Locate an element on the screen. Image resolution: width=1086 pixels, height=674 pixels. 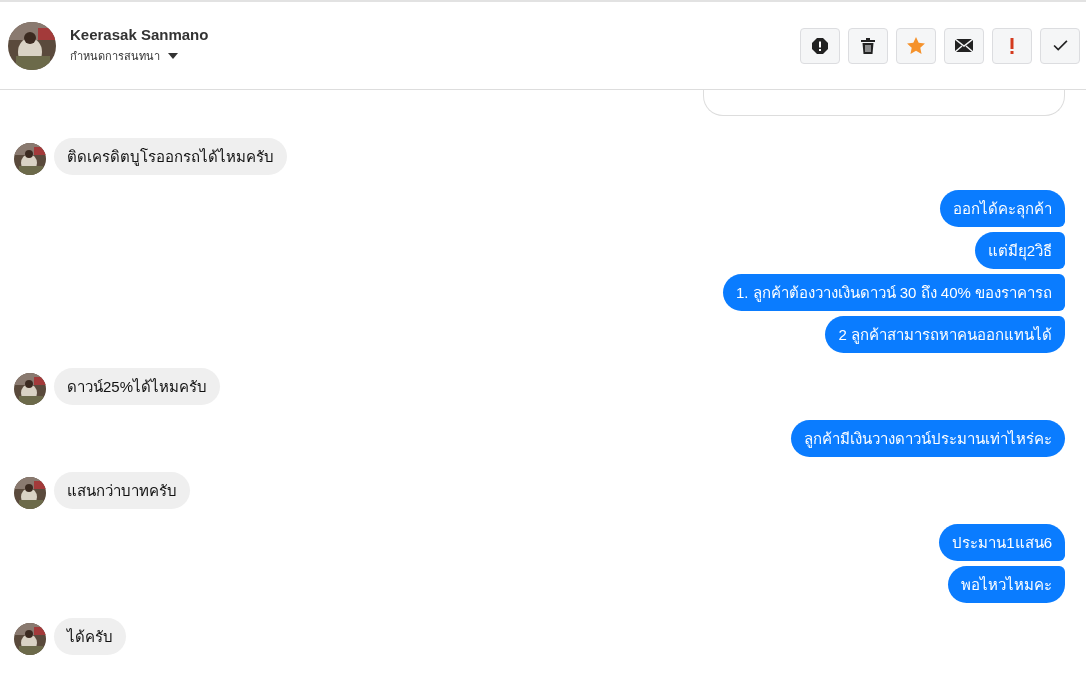
envelope-icon is located at coordinates (964, 45).